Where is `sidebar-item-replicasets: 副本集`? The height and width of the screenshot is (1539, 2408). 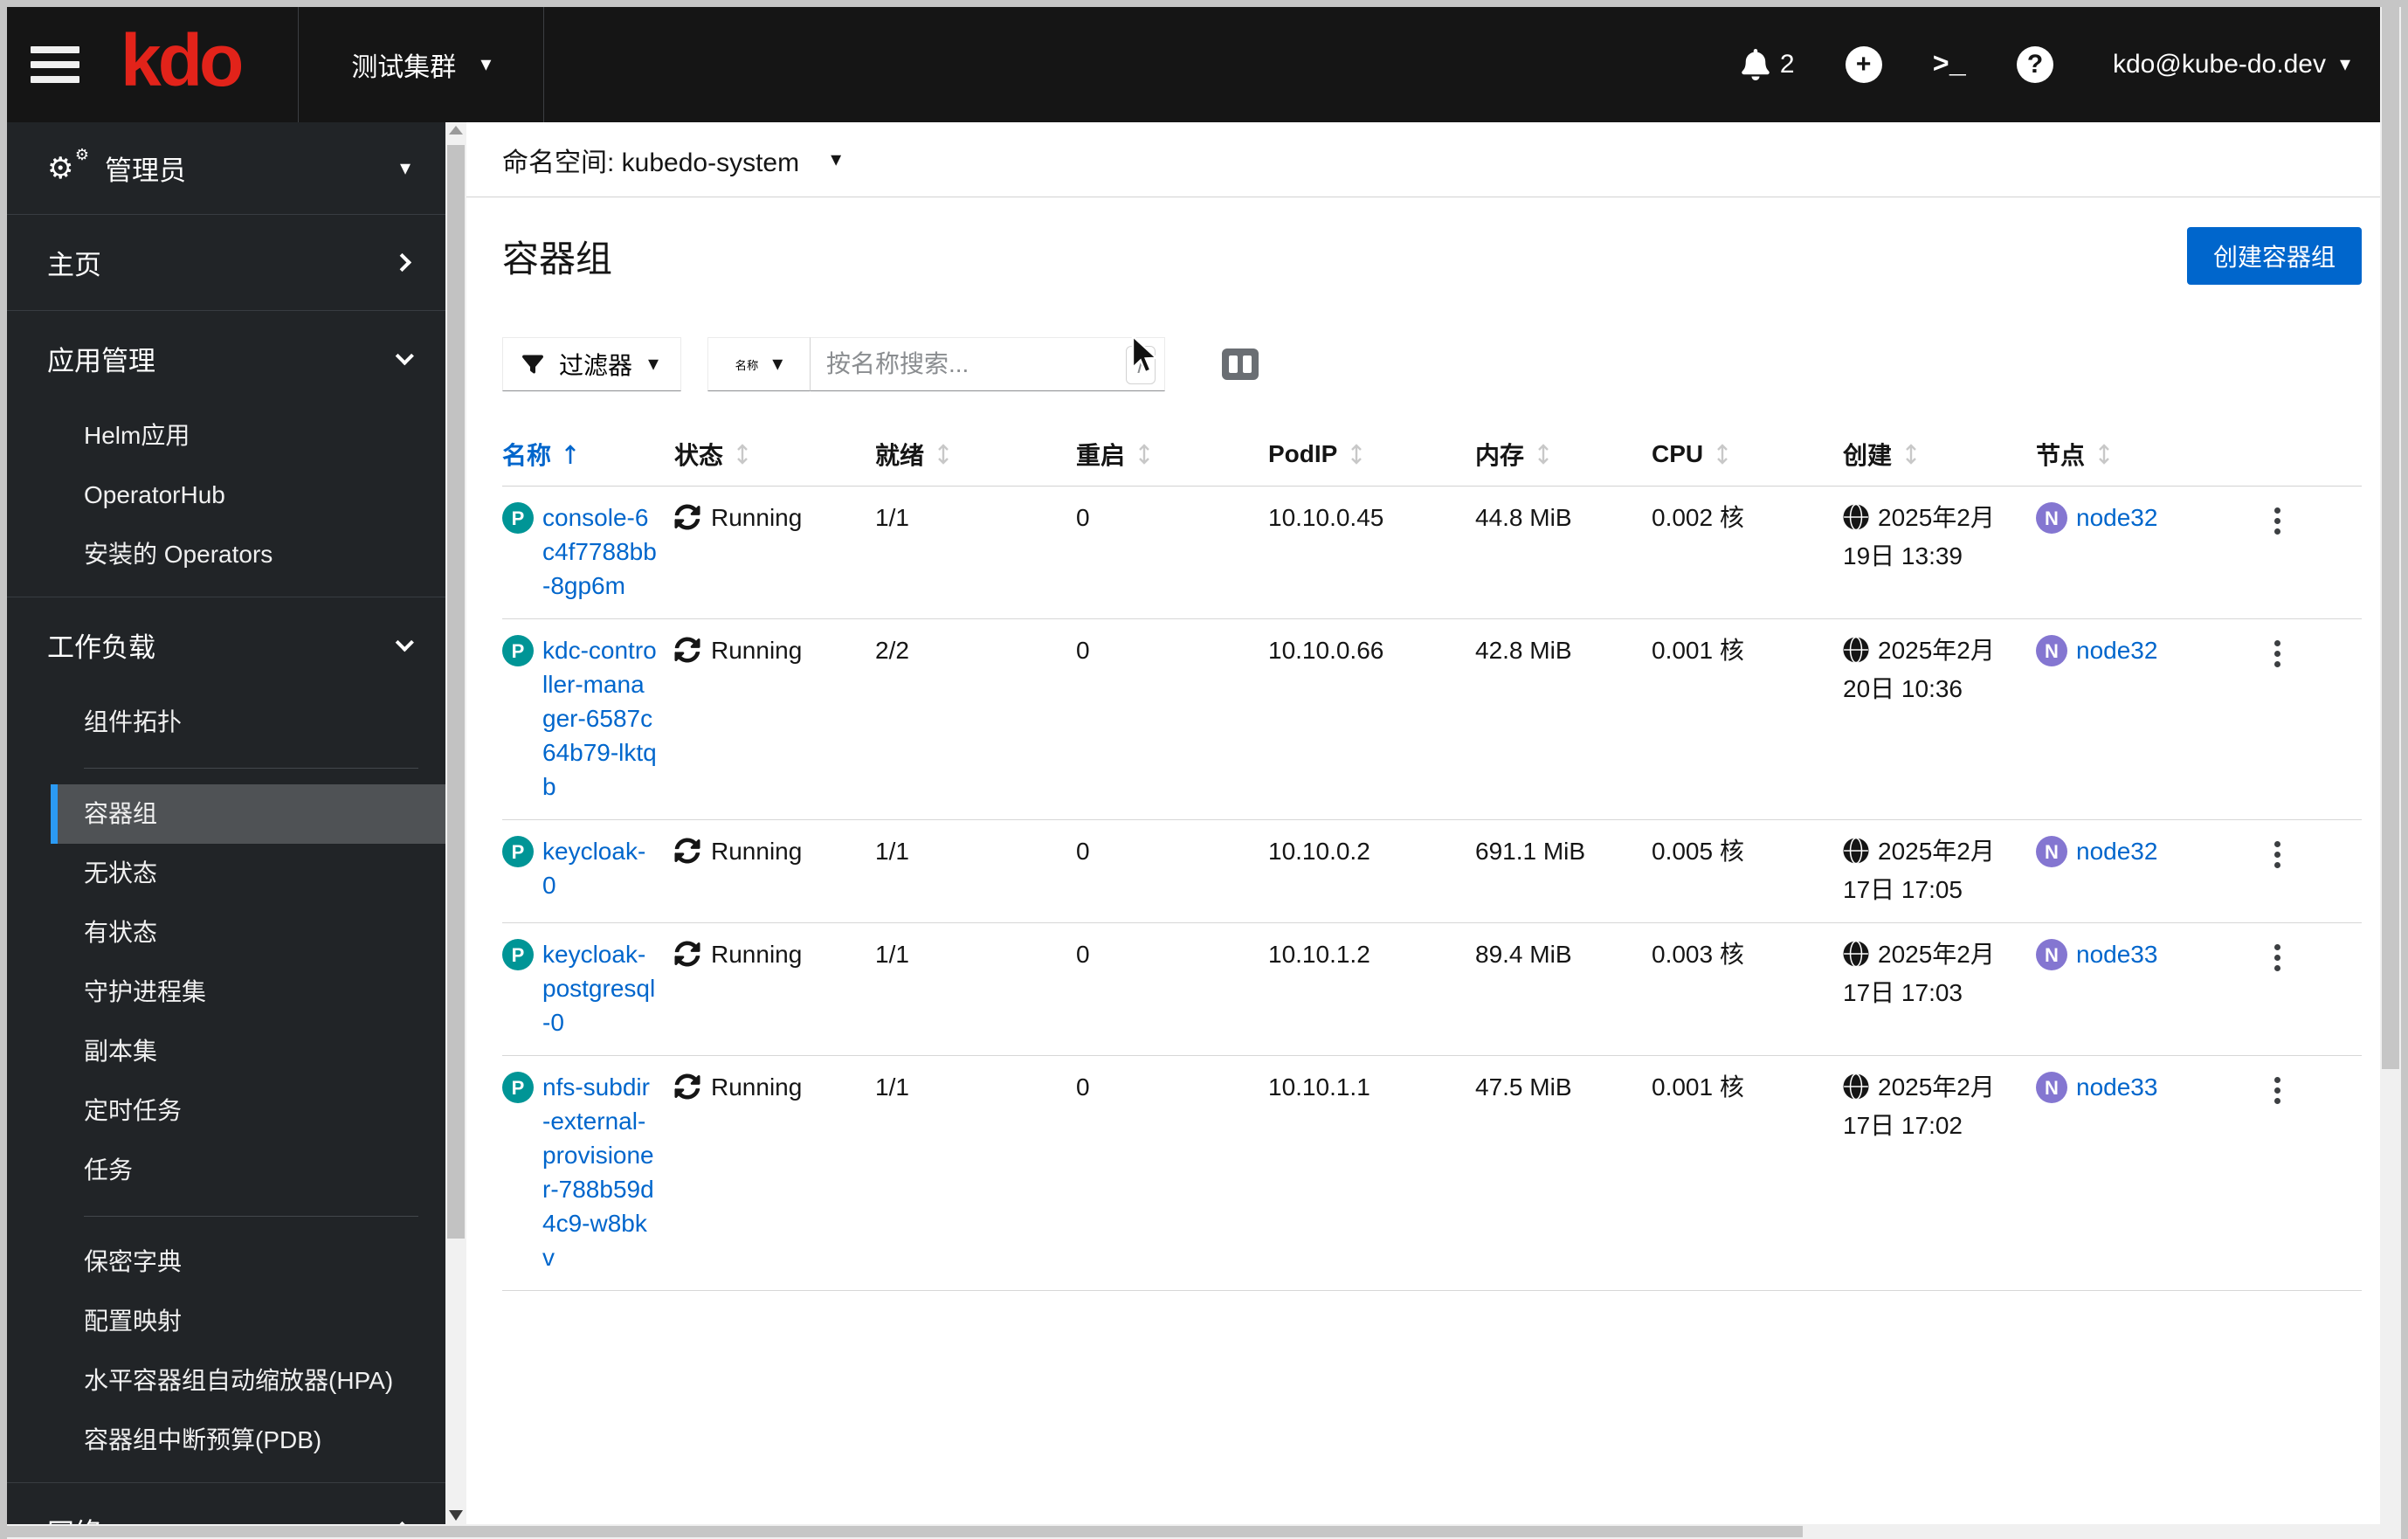 sidebar-item-replicasets: 副本集 is located at coordinates (248, 1051).